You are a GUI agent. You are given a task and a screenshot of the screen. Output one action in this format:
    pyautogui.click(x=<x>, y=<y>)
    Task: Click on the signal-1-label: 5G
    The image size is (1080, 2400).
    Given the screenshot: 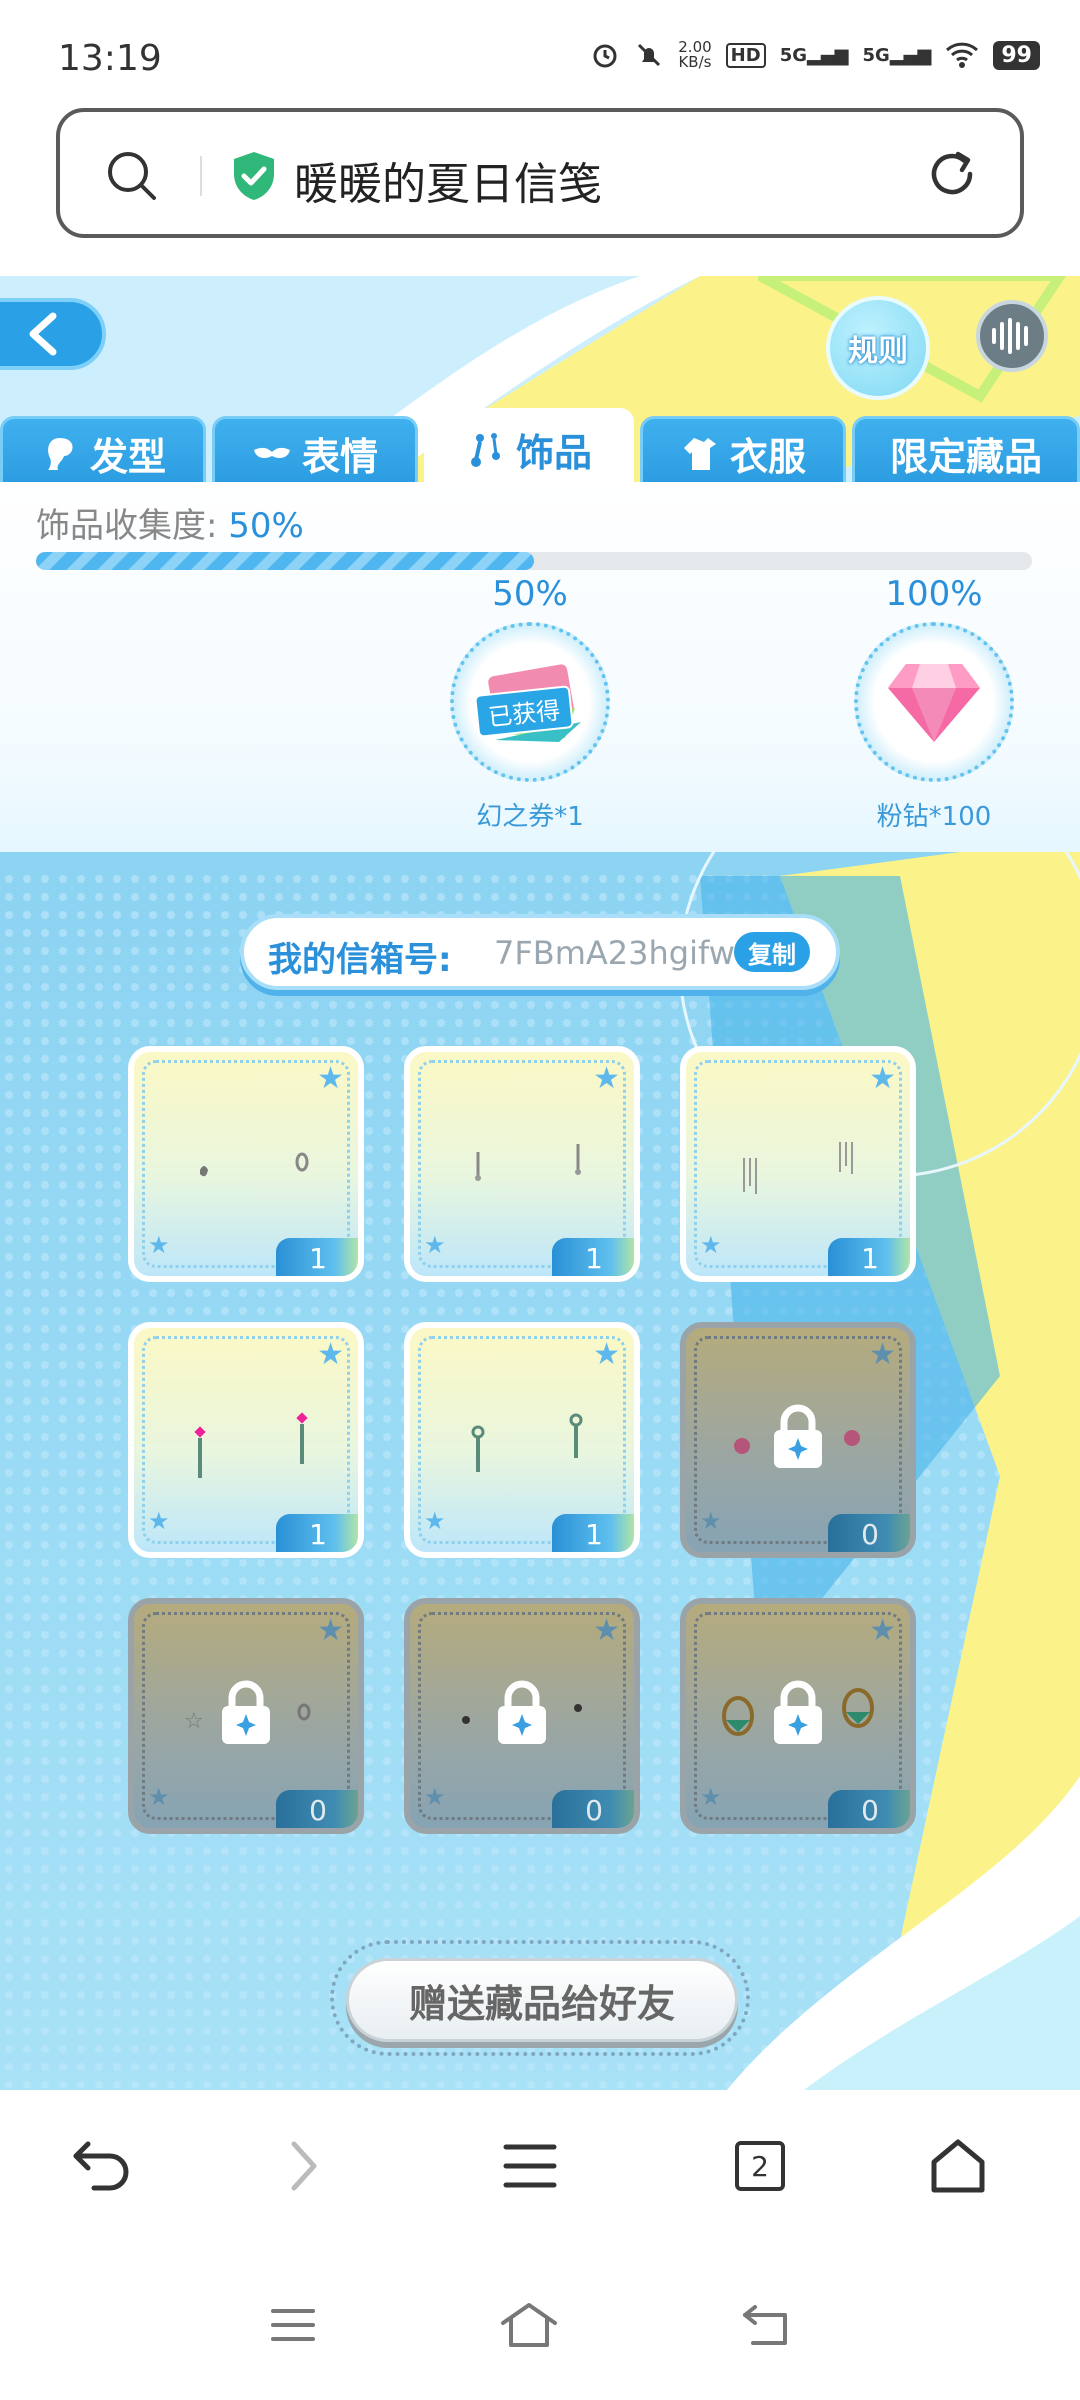 What is the action you would take?
    pyautogui.click(x=793, y=55)
    